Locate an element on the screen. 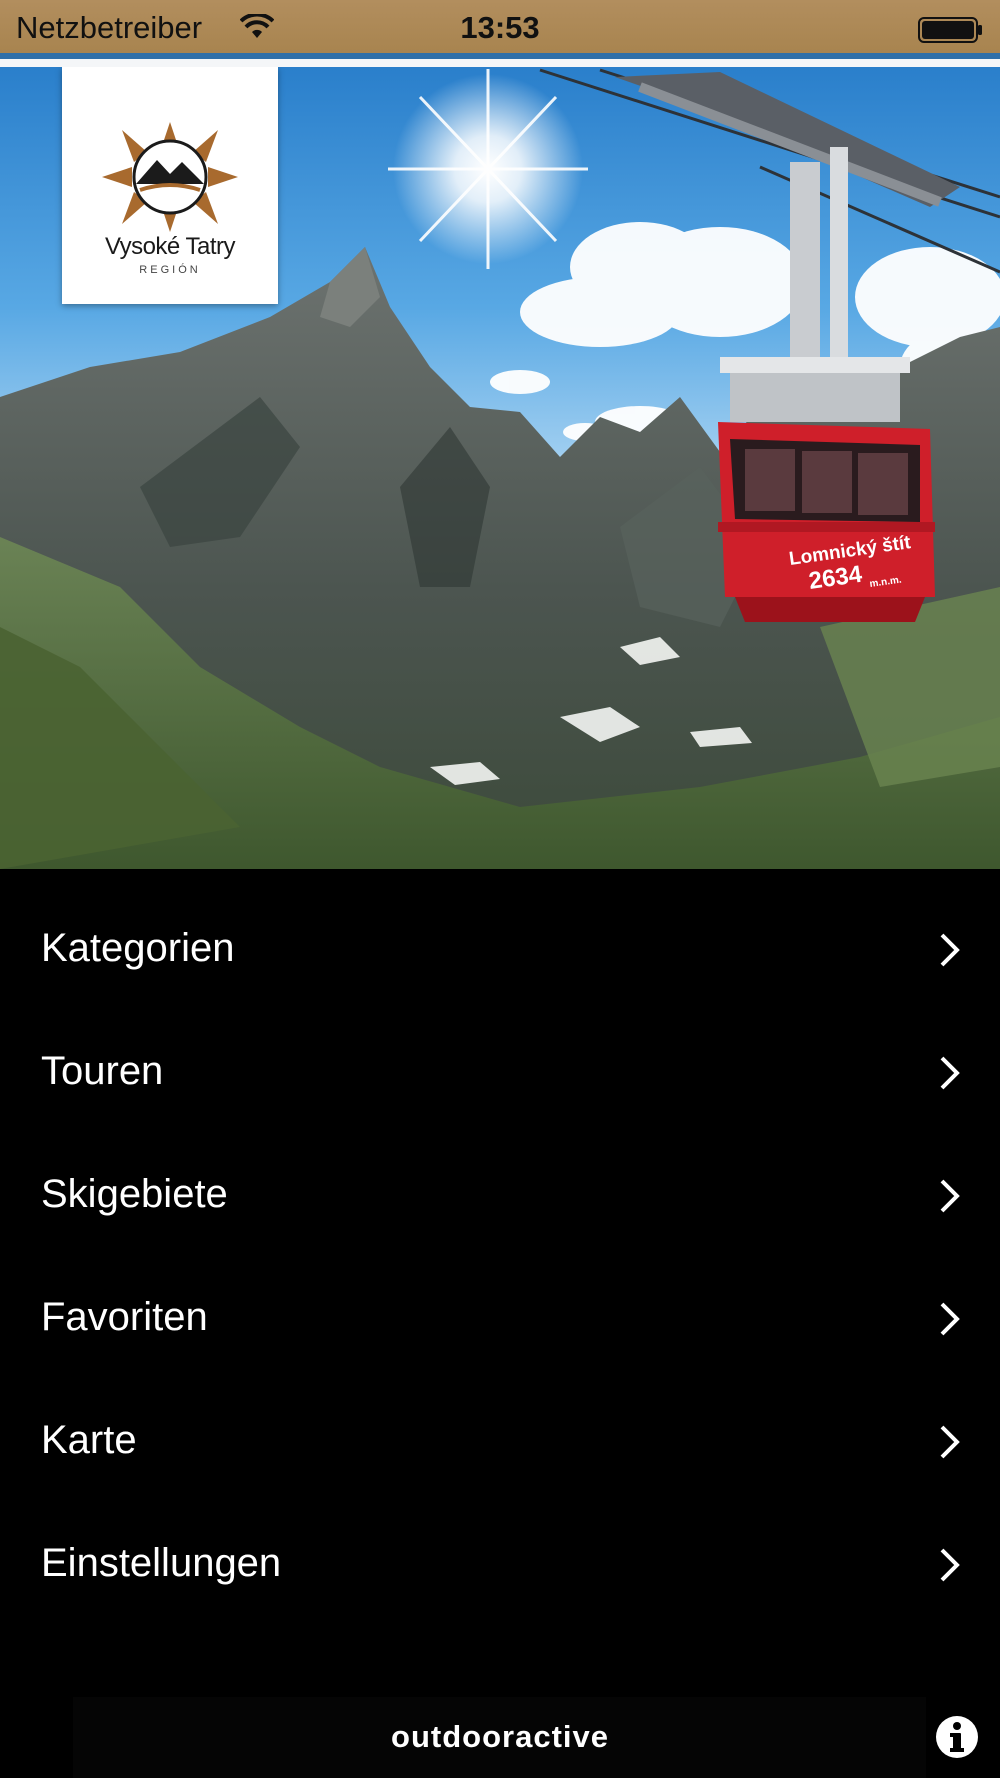 Image resolution: width=1000 pixels, height=1778 pixels. region-logo-subtitle: REGIÓN is located at coordinates (170, 270).